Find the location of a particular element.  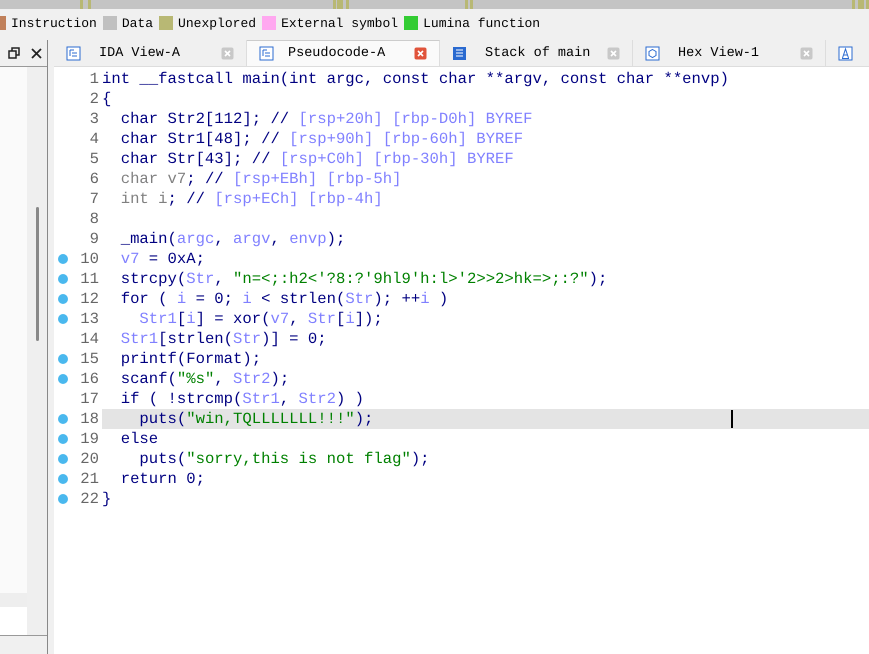

line-number: 13 is located at coordinates (89, 319).